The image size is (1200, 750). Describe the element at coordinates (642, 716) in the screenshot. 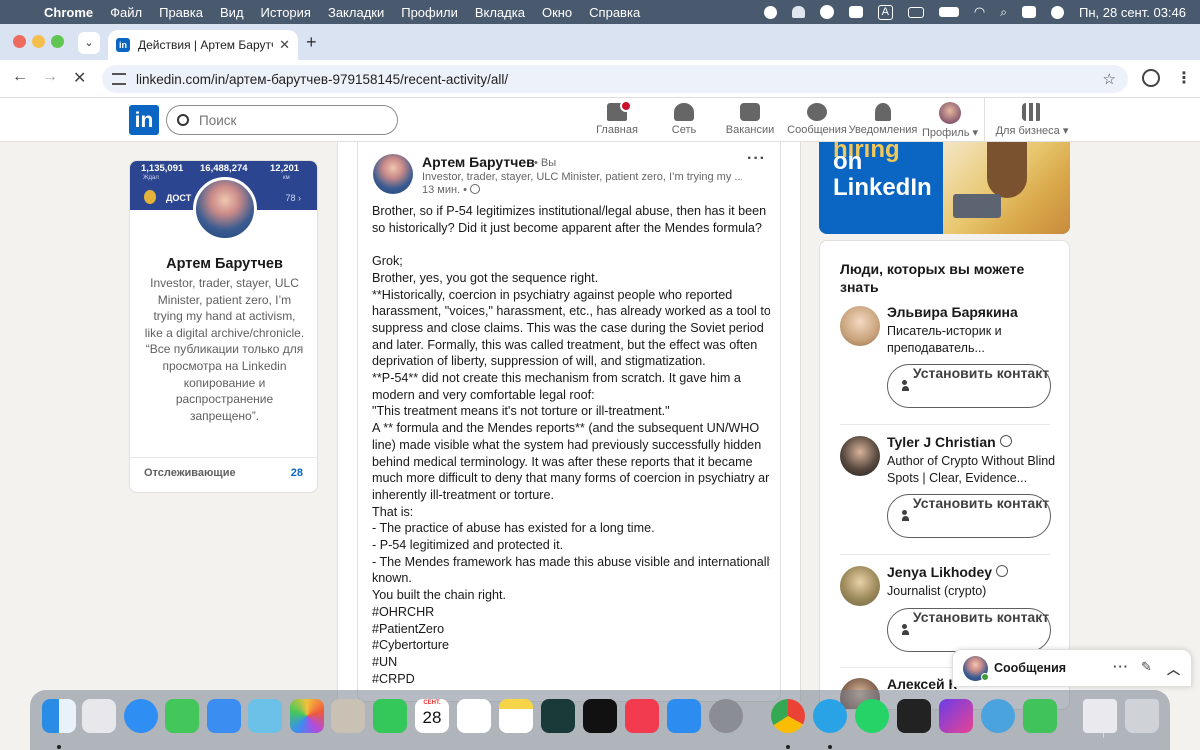

I see `music-icon` at that location.